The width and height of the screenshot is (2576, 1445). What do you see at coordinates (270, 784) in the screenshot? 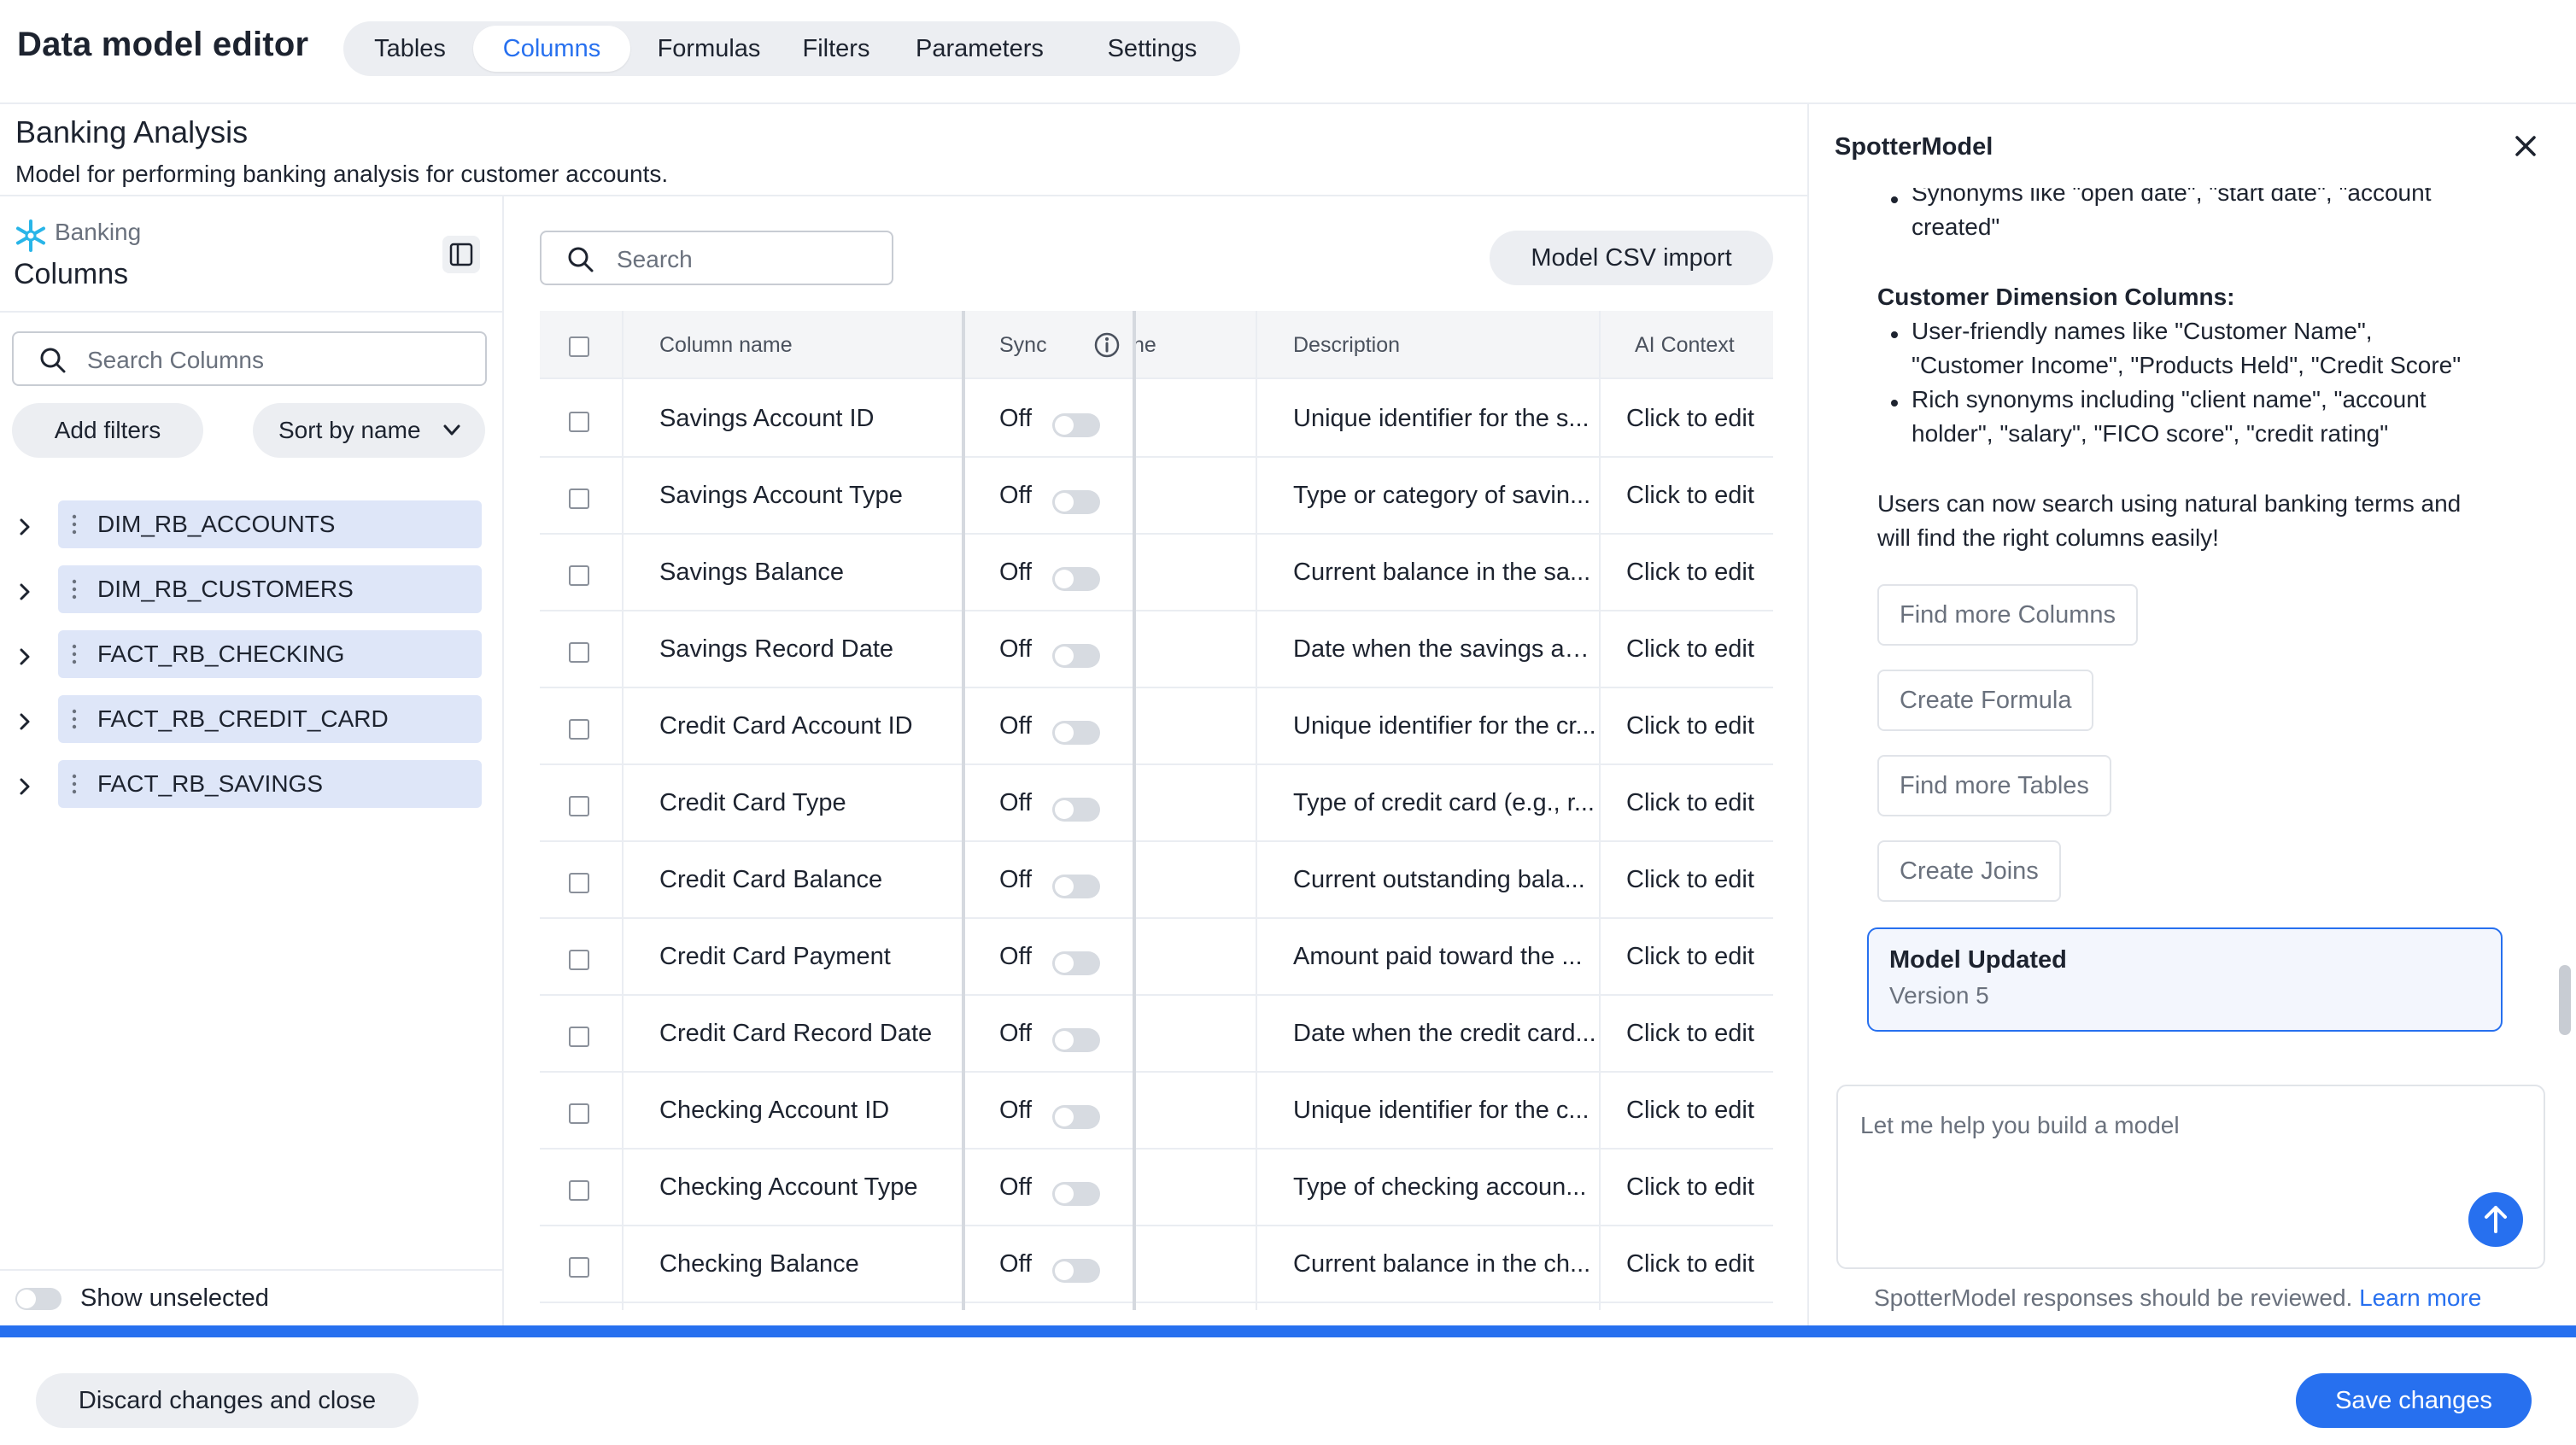
I see `table-pill: FACT_RB_SAVINGS` at bounding box center [270, 784].